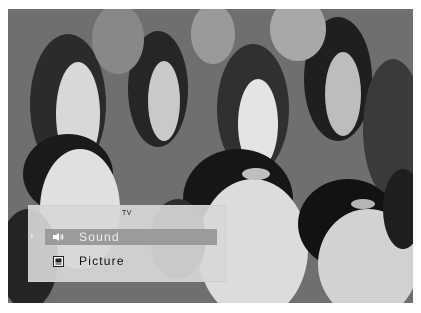 The height and width of the screenshot is (313, 421). What do you see at coordinates (58, 237) in the screenshot?
I see `speaker-icon` at bounding box center [58, 237].